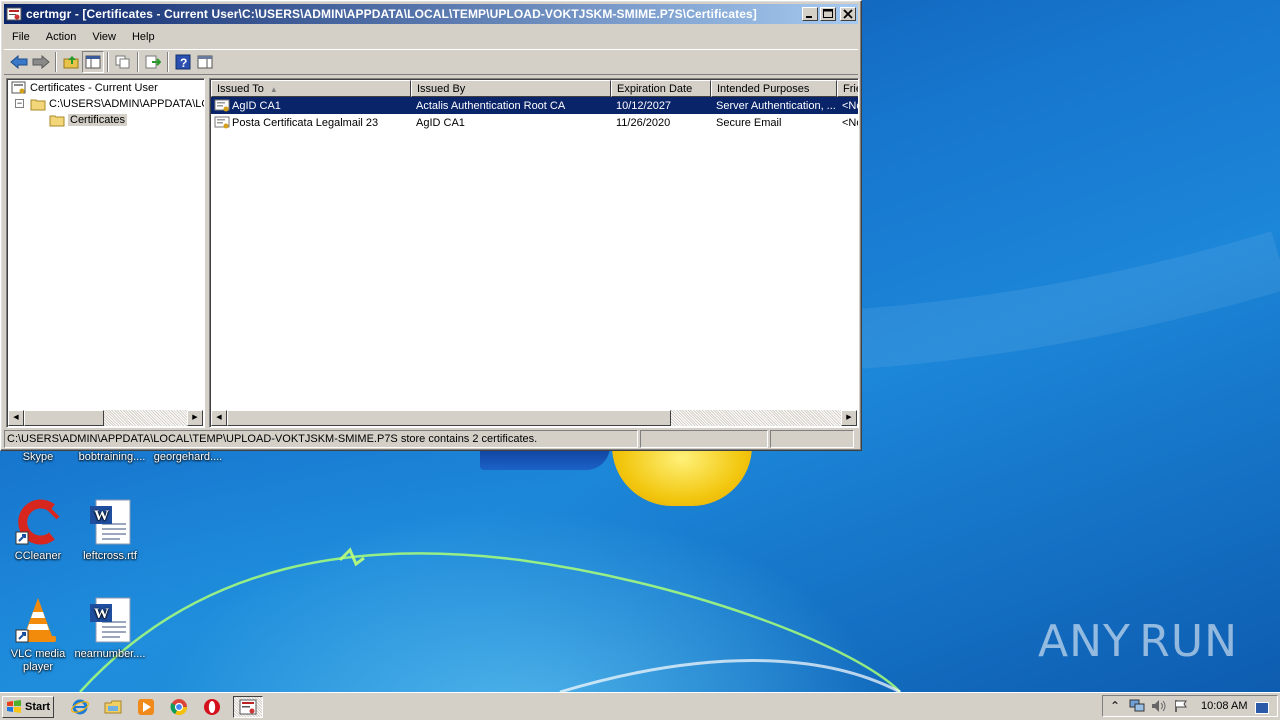  I want to click on cell-text: AgID CA1, so click(256, 105).